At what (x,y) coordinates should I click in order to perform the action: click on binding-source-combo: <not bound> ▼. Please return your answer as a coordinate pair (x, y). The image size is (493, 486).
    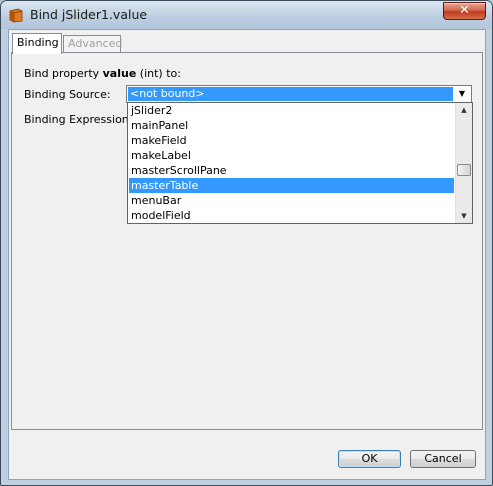
    Looking at the image, I should click on (299, 94).